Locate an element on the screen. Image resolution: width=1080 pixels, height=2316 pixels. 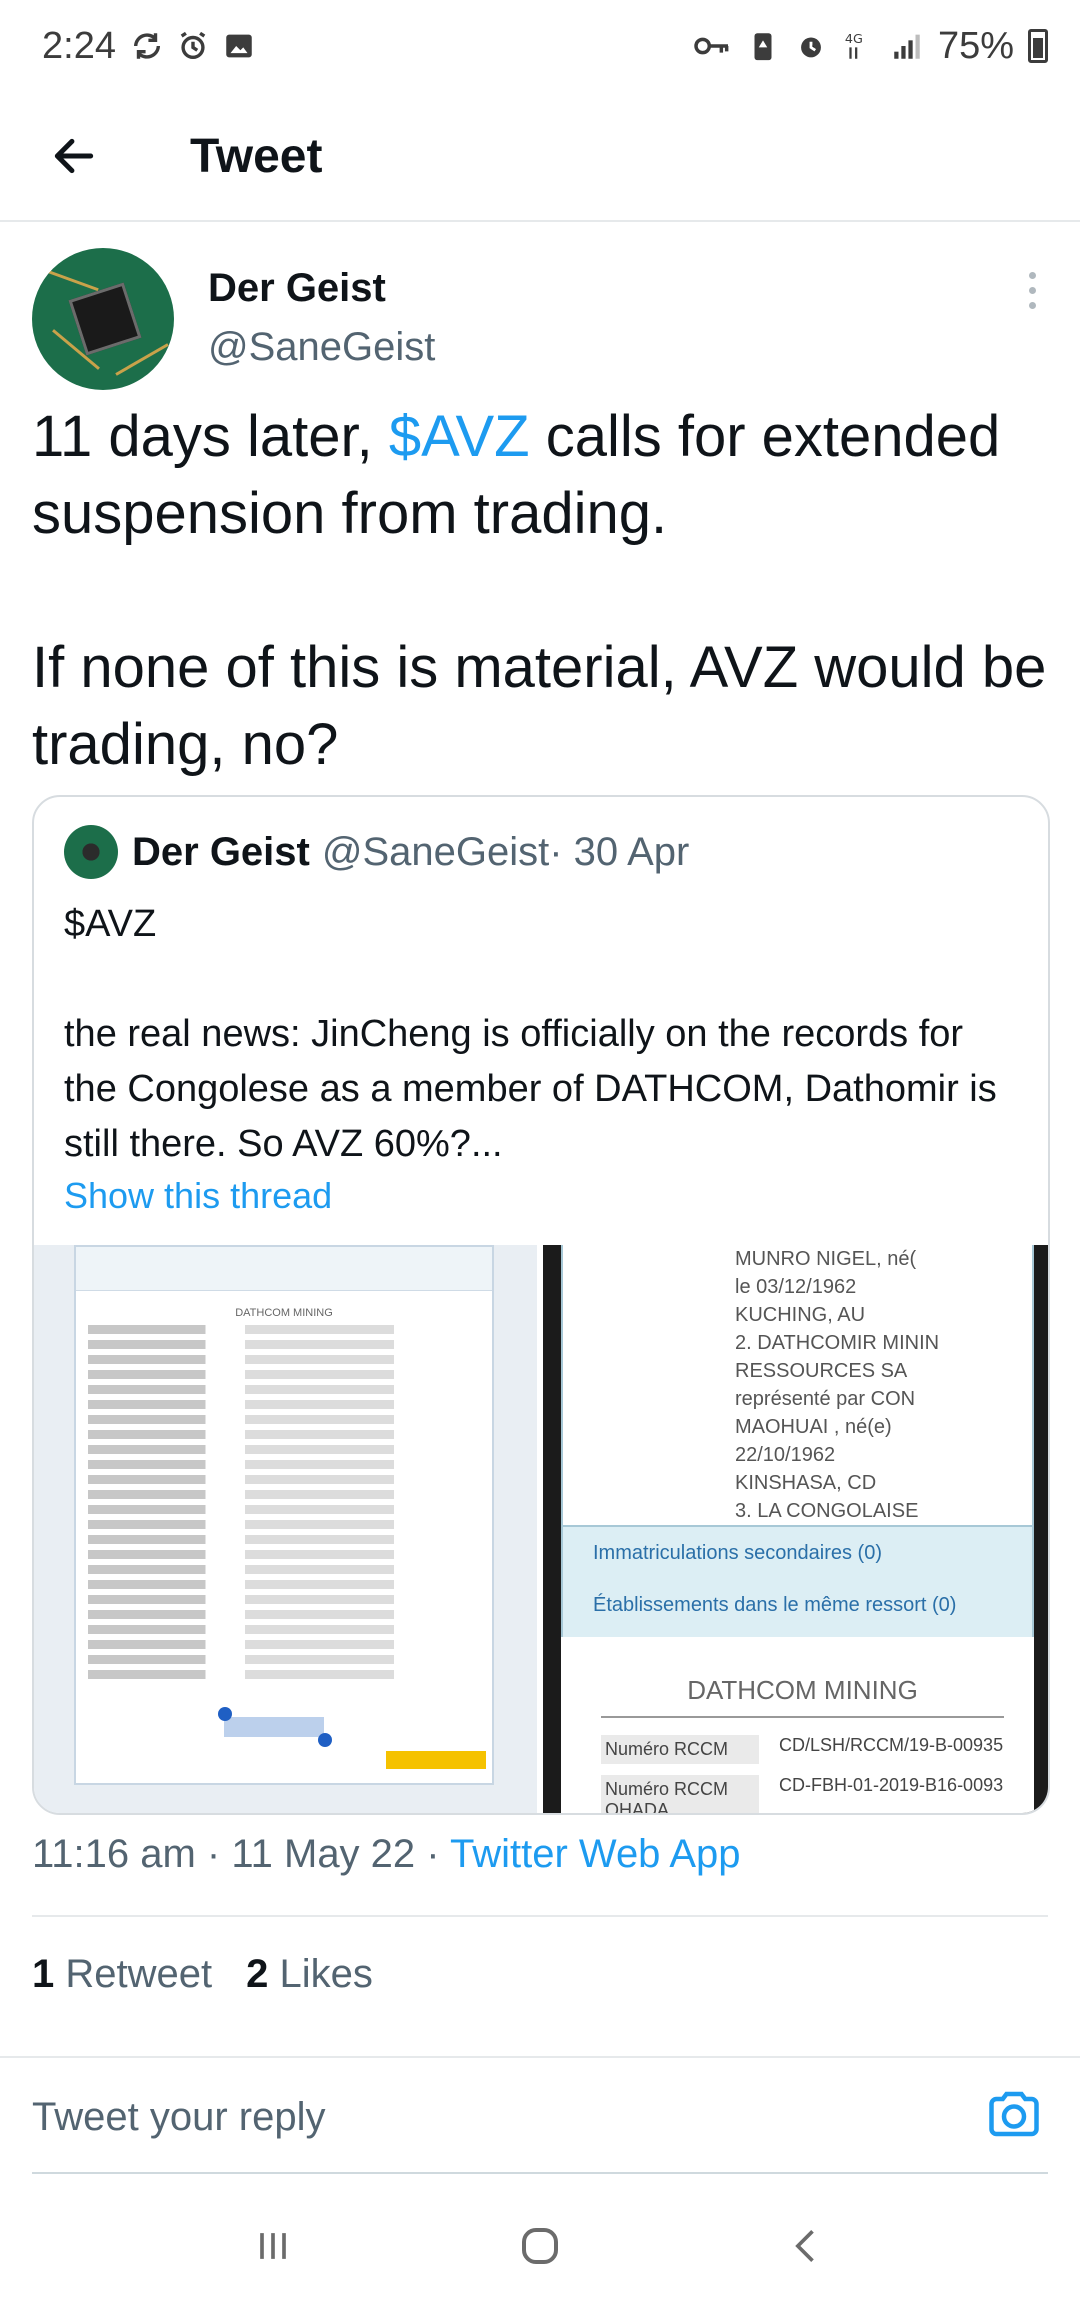
status-icons-left is located at coordinates (193, 46).